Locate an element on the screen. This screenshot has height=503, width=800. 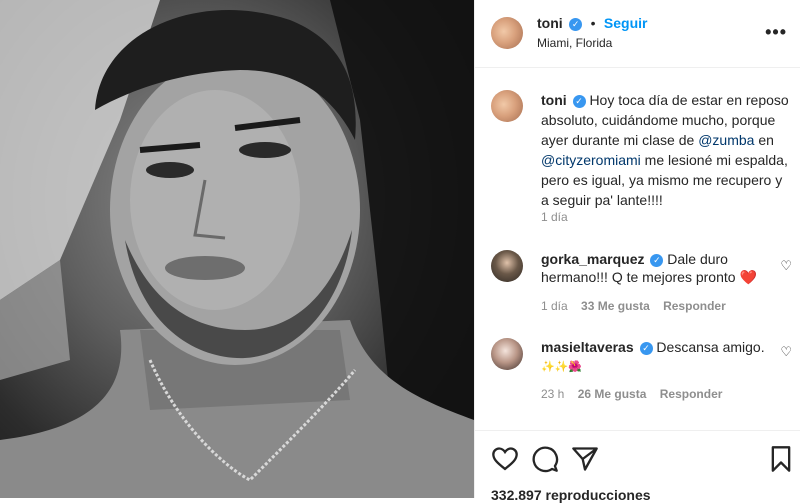
like-heart-icon is located at coordinates (505, 459).